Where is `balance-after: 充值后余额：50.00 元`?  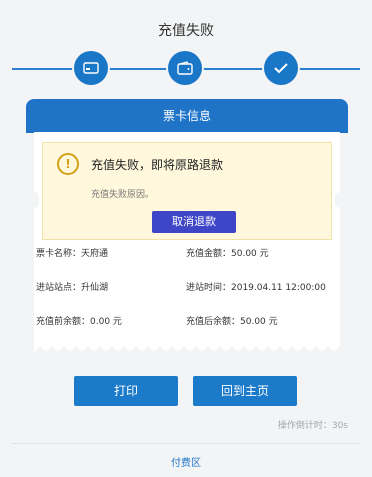 balance-after: 充值后余额：50.00 元 is located at coordinates (232, 322).